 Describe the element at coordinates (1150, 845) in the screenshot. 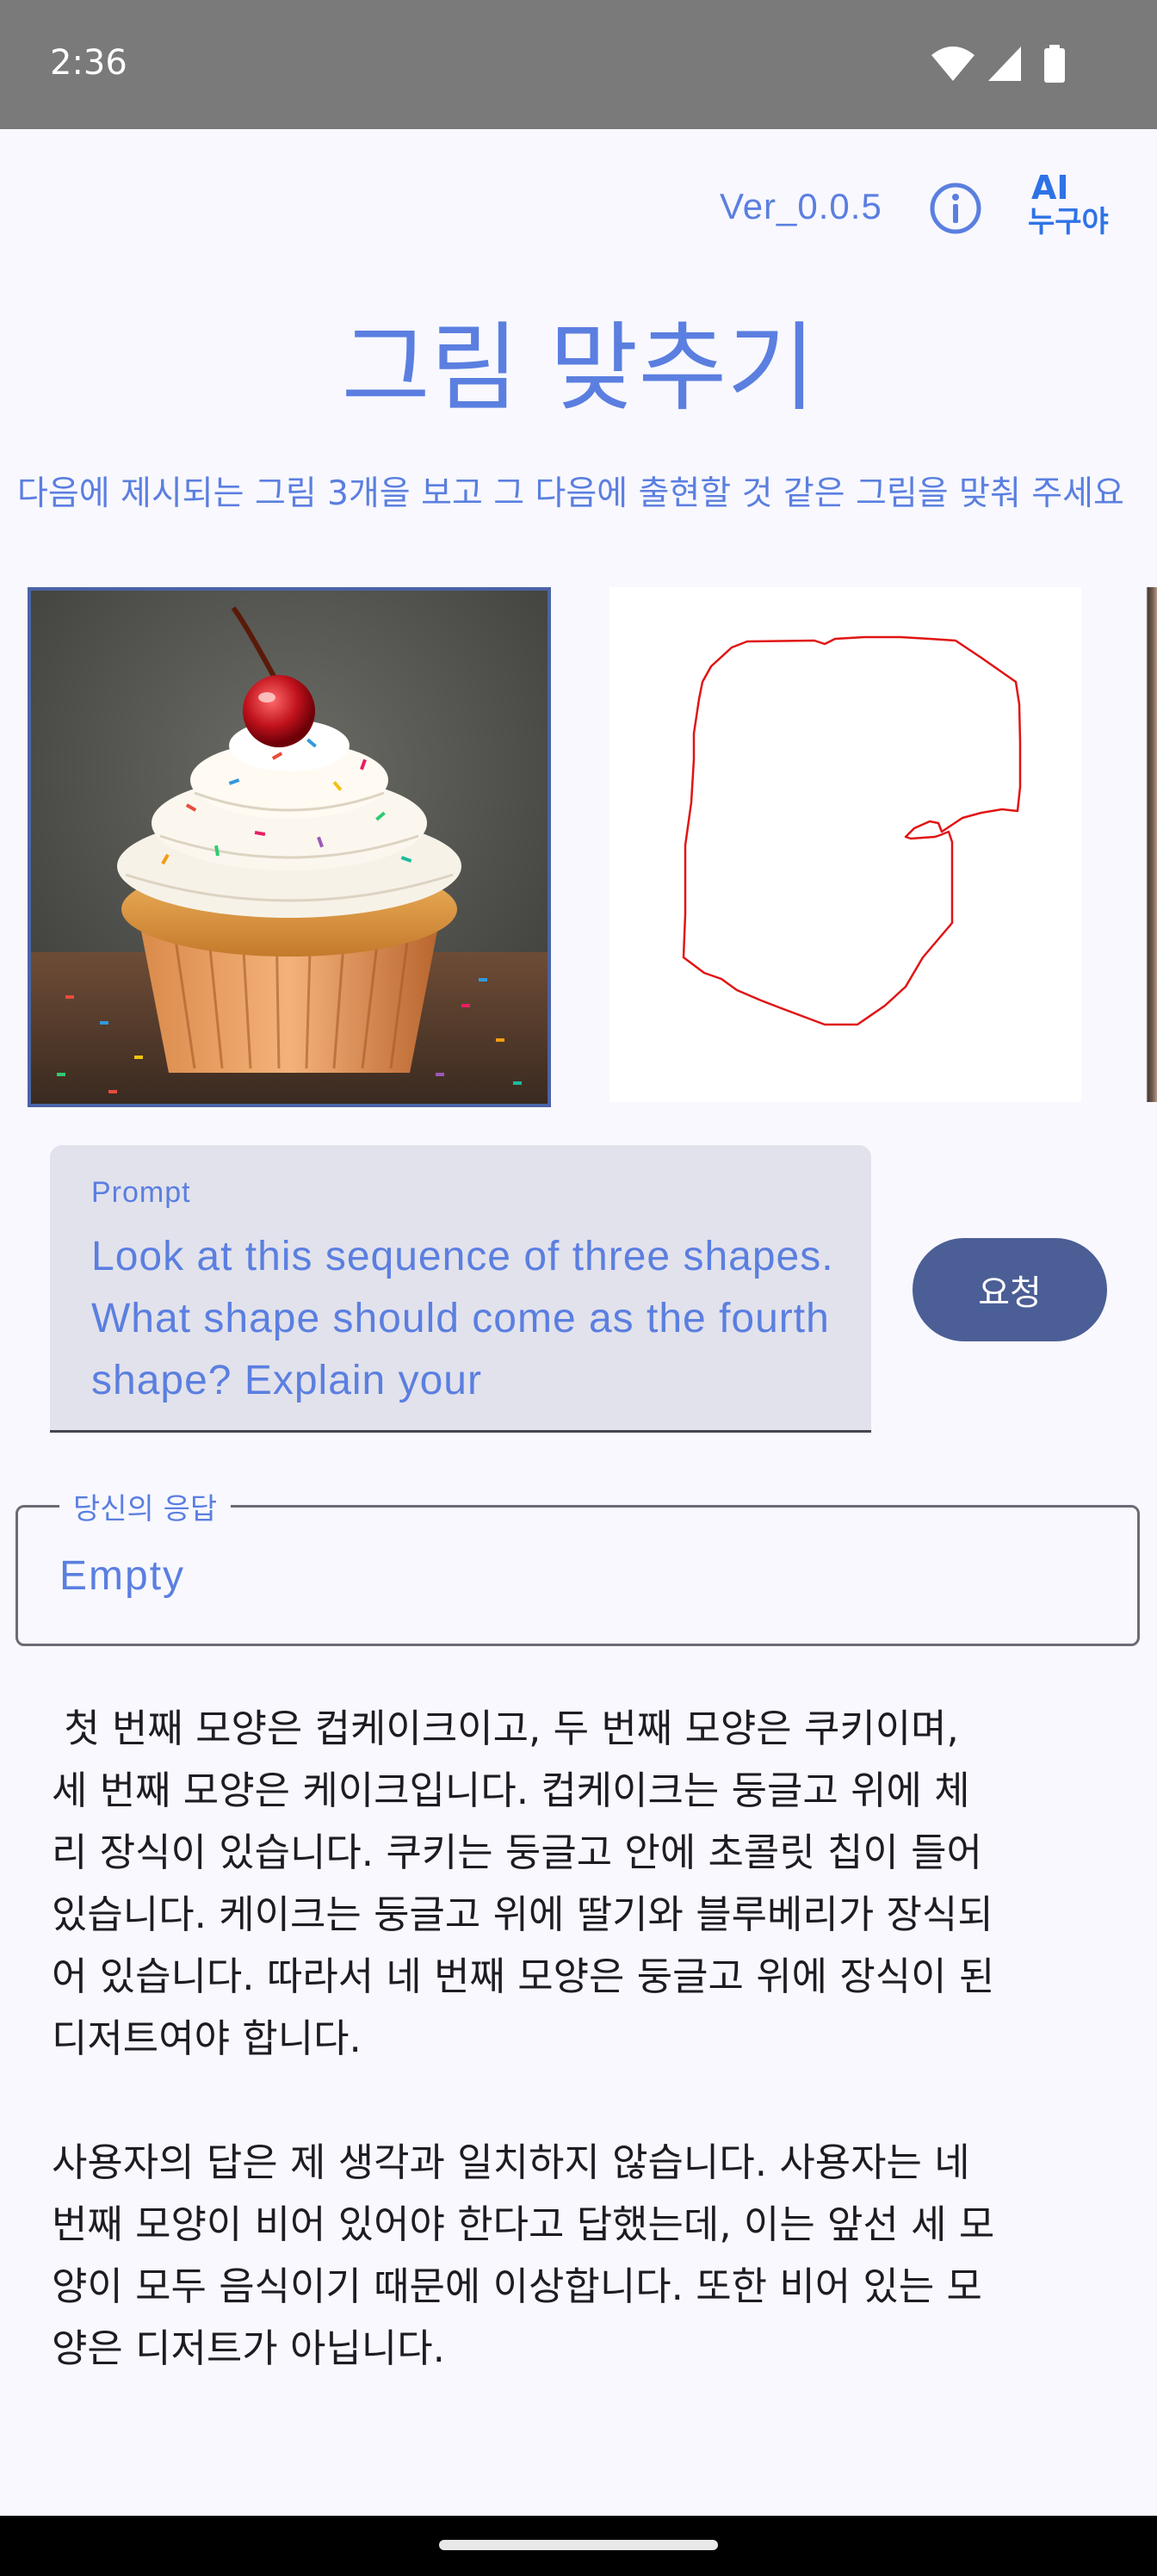

I see `third-image-partial` at that location.